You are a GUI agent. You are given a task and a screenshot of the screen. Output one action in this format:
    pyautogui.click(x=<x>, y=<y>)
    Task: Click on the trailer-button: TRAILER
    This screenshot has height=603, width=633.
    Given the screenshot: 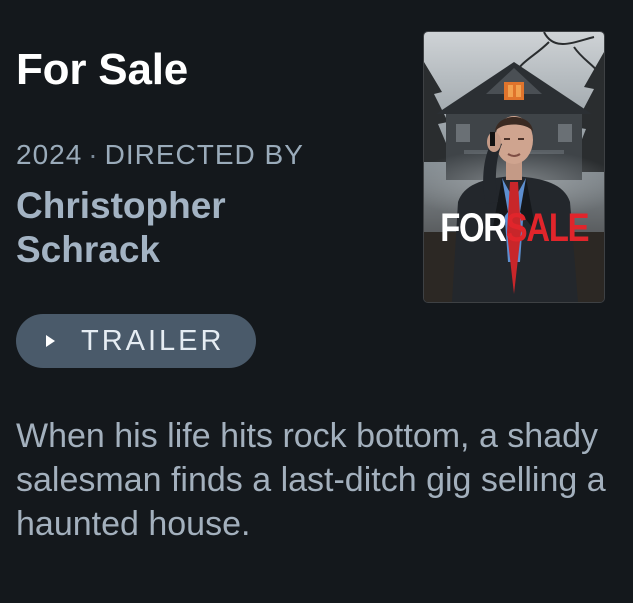 What is the action you would take?
    pyautogui.click(x=136, y=341)
    